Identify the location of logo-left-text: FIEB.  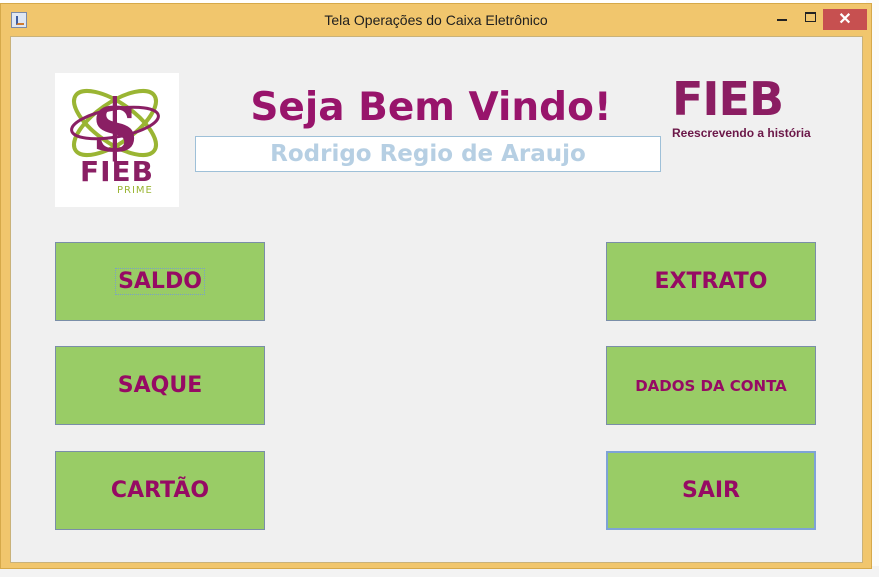
(116, 171).